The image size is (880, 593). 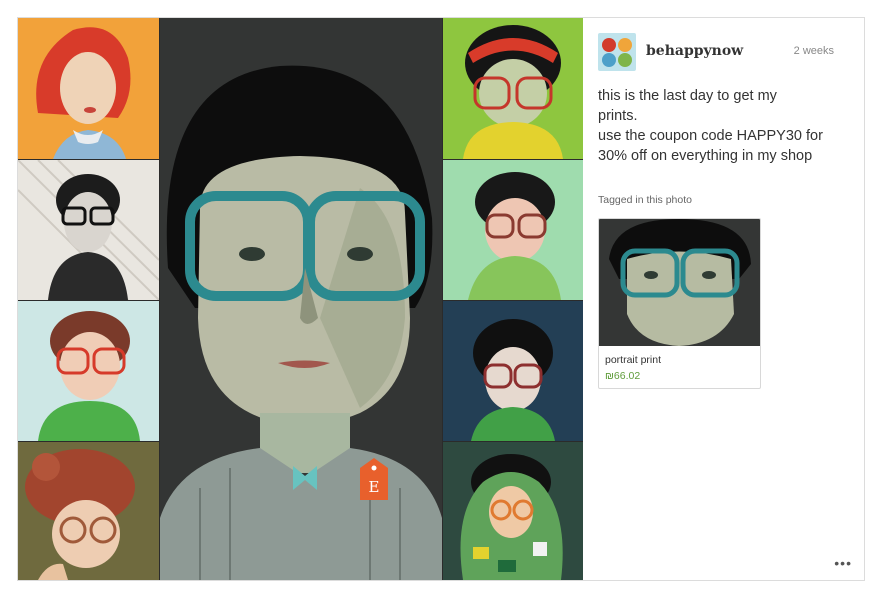 I want to click on etsy-price-tag-icon: E, so click(x=374, y=479).